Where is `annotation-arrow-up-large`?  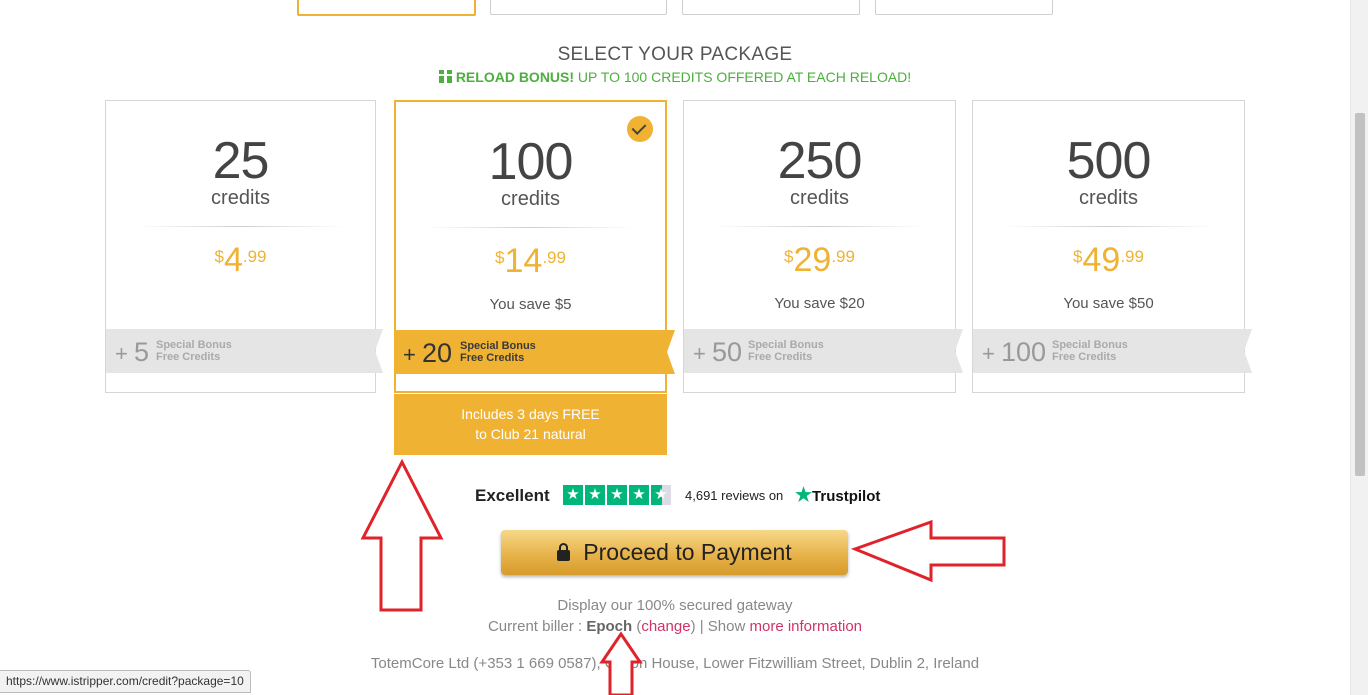 annotation-arrow-up-large is located at coordinates (402, 535).